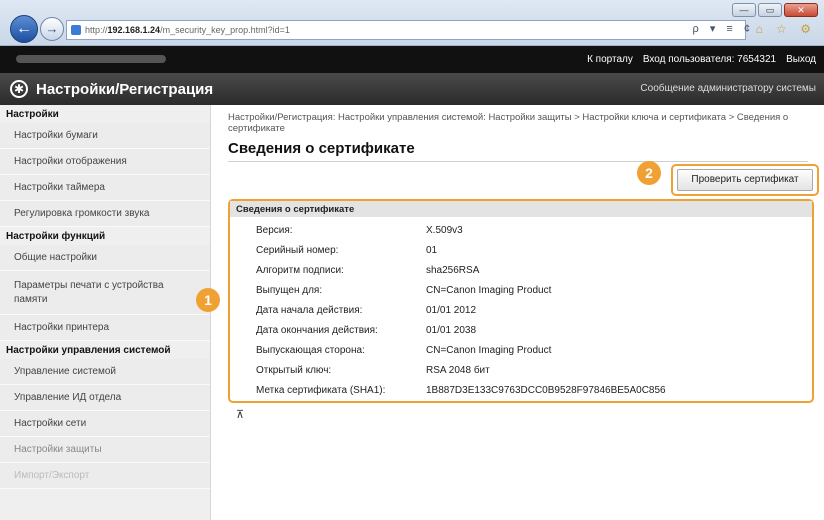 Image resolution: width=824 pixels, height=520 pixels. Describe the element at coordinates (24, 29) in the screenshot. I see `back-arrow-icon: ←` at that location.